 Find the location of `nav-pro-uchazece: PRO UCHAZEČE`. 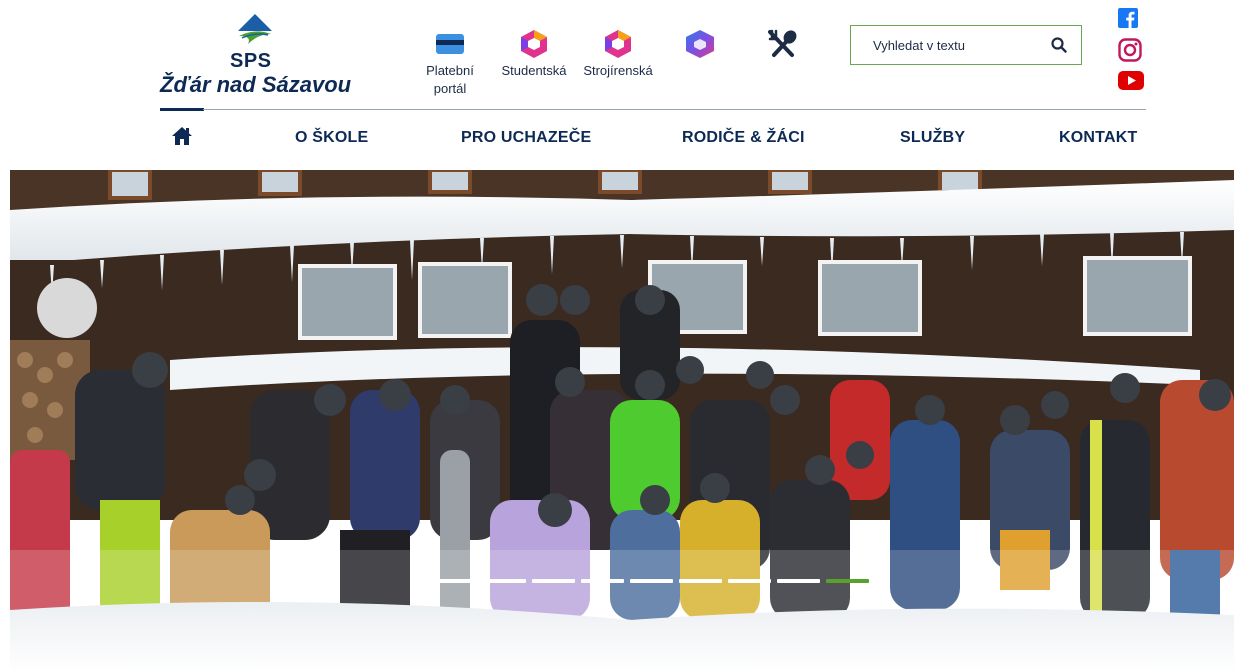

nav-pro-uchazece: PRO UCHAZEČE is located at coordinates (526, 138).